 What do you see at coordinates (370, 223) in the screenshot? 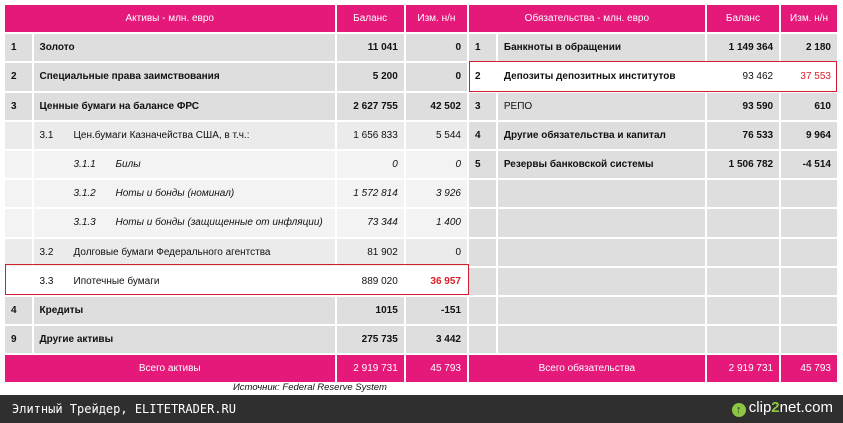
I see `row-balance: 73 344` at bounding box center [370, 223].